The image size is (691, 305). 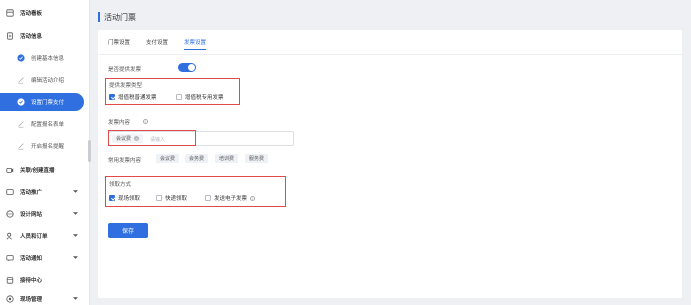 What do you see at coordinates (44, 214) in the screenshot?
I see `sidebar-item-website: 设计网站` at bounding box center [44, 214].